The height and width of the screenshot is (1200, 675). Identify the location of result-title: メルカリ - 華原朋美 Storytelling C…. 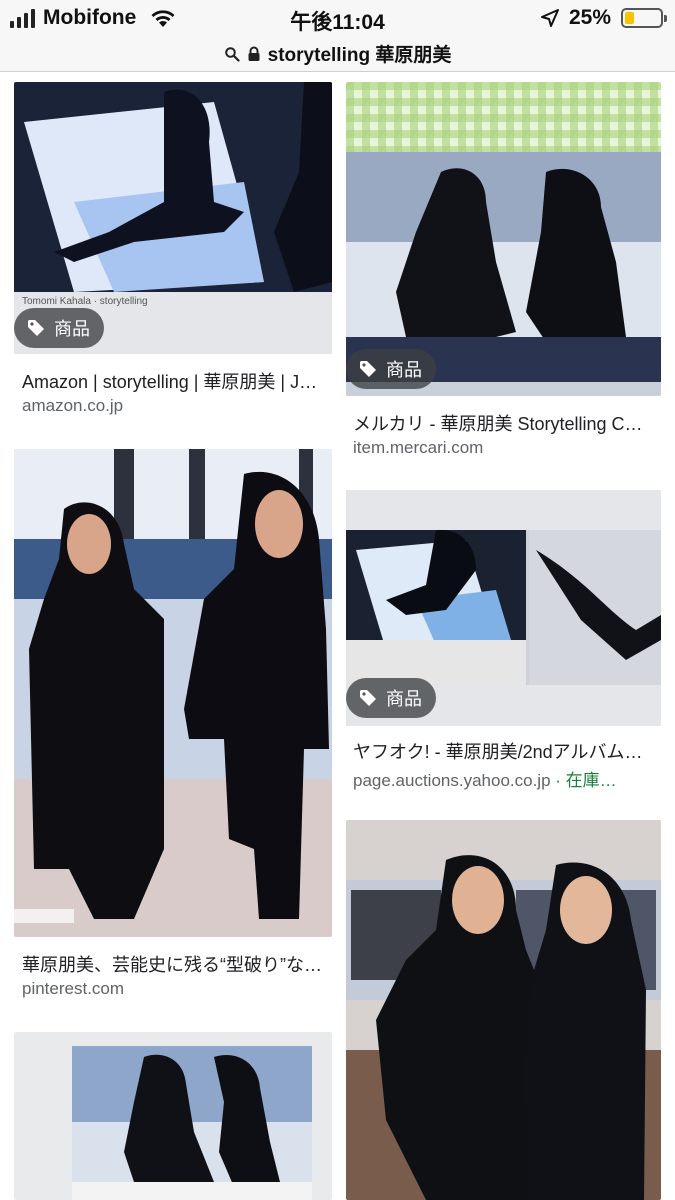
(503, 423).